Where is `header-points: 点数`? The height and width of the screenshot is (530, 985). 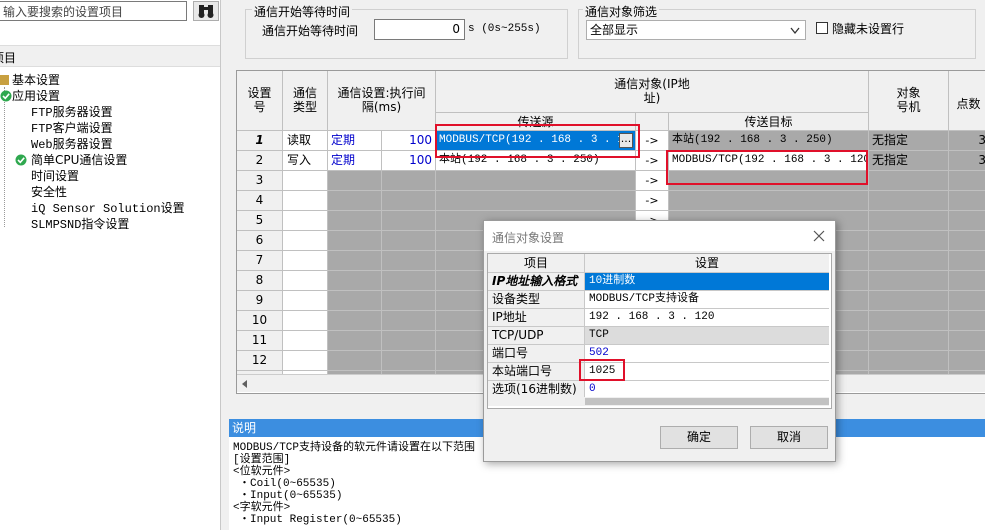 header-points: 点数 is located at coordinates (967, 101).